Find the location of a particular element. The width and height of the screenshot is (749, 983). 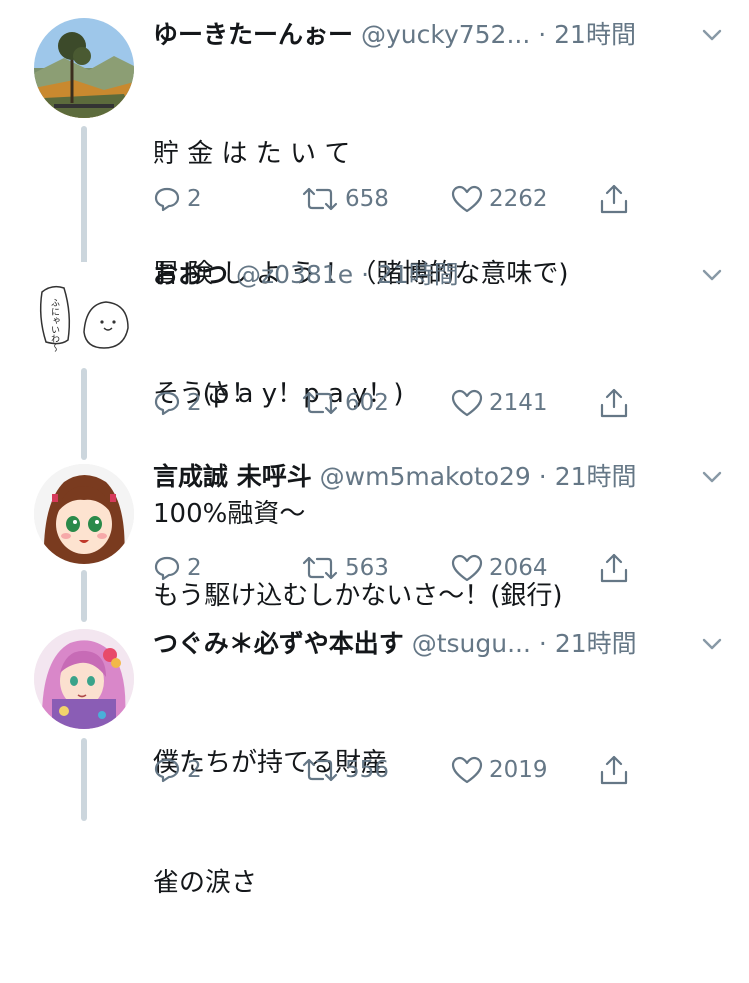

sketch-avatar: ふにゃいわ〜 is located at coordinates (84, 312).